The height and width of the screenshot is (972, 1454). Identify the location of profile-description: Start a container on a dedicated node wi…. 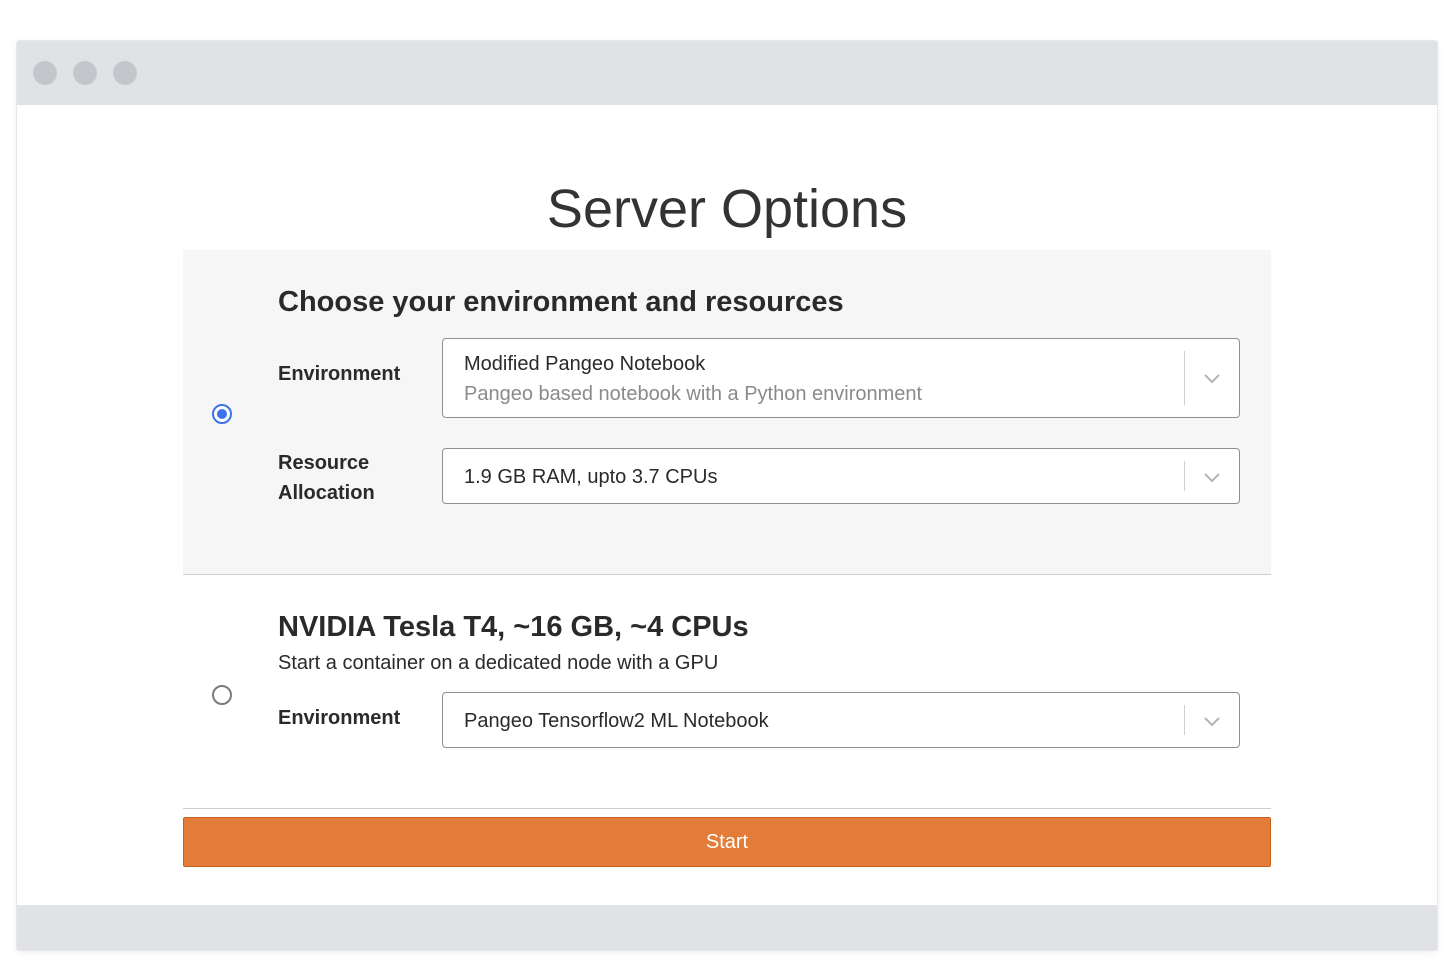
(498, 663).